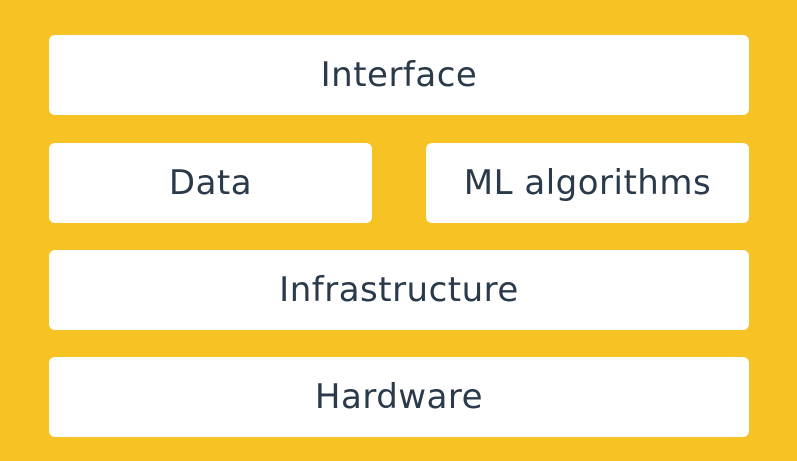  I want to click on hardware-layer-label: Hardware, so click(399, 397).